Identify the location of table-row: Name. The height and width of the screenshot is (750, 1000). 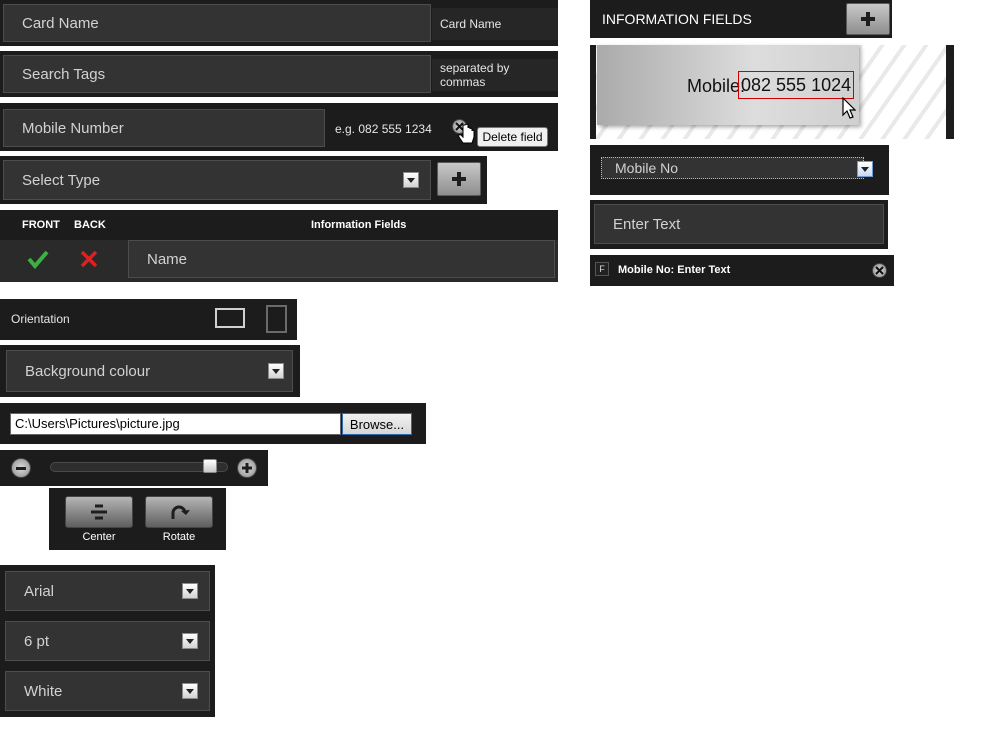
(279, 261).